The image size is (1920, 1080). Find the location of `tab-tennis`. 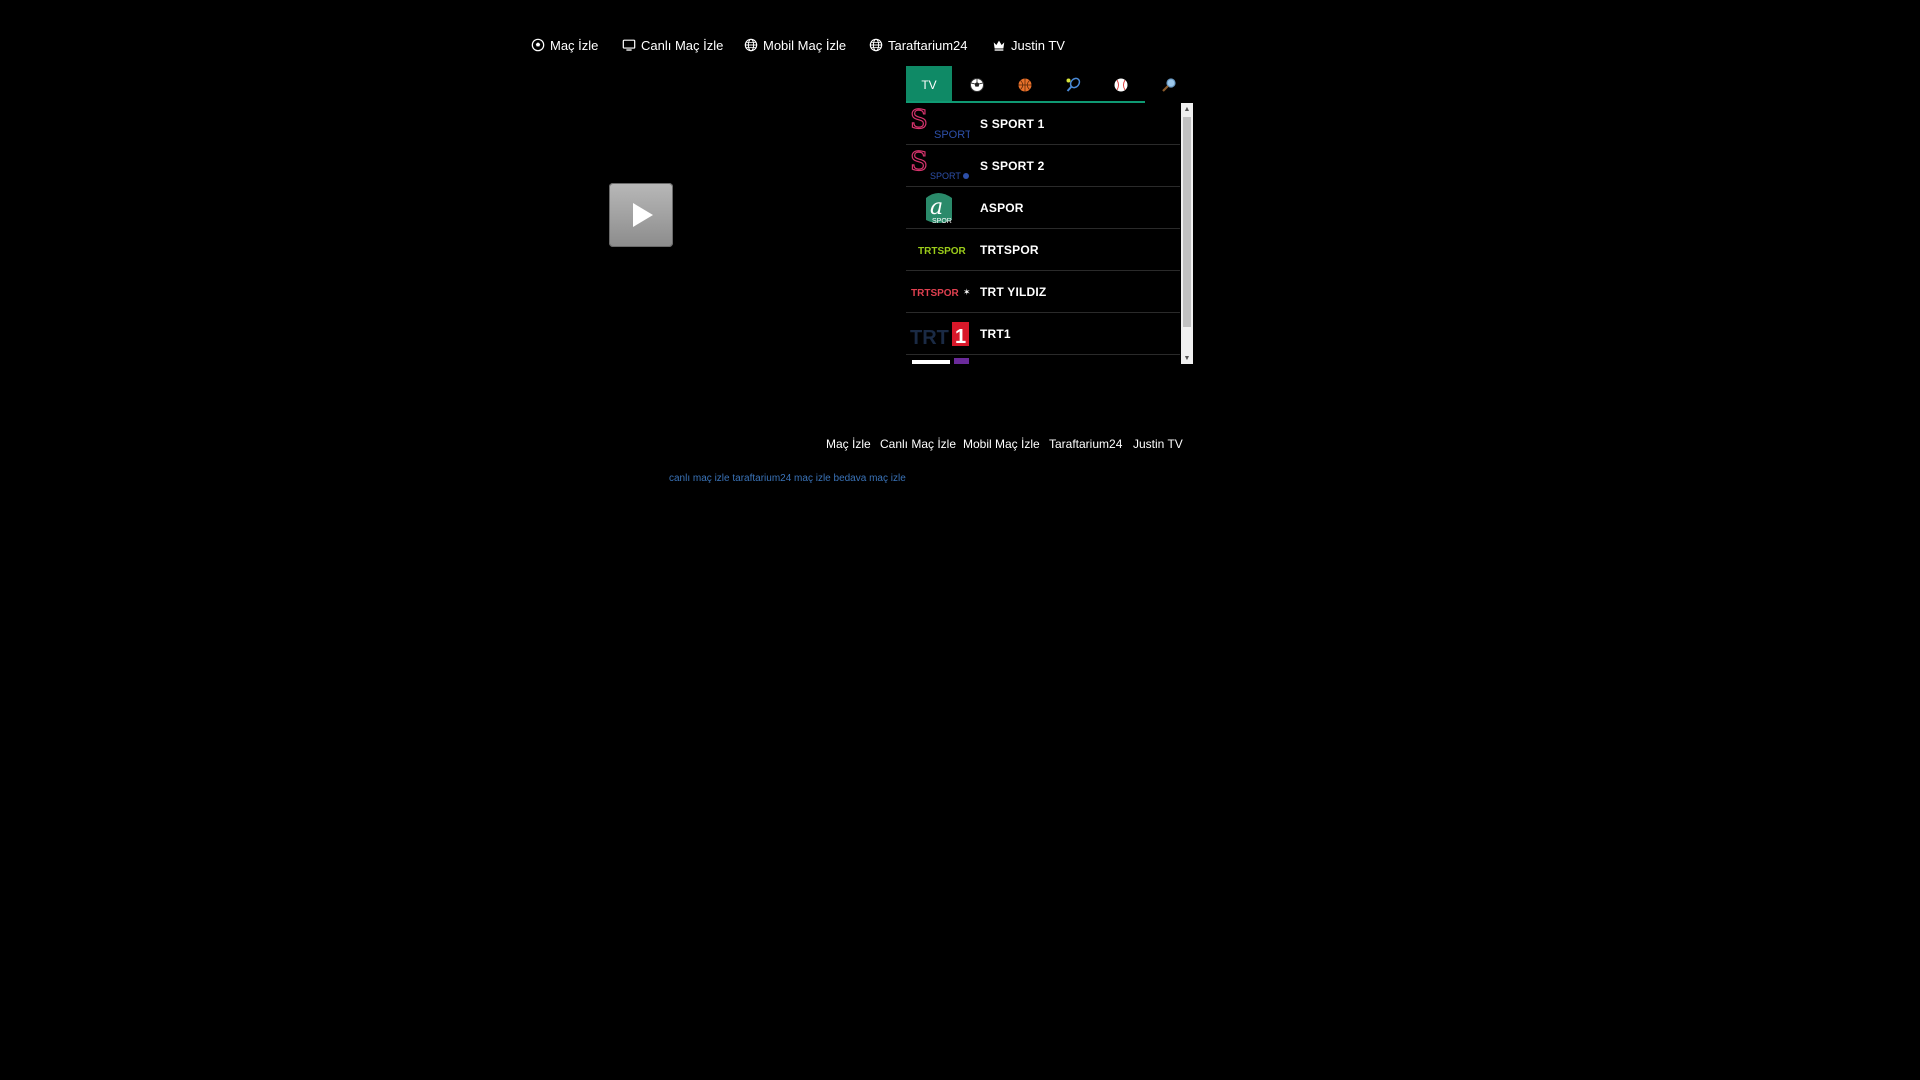

tab-tennis is located at coordinates (1073, 84).